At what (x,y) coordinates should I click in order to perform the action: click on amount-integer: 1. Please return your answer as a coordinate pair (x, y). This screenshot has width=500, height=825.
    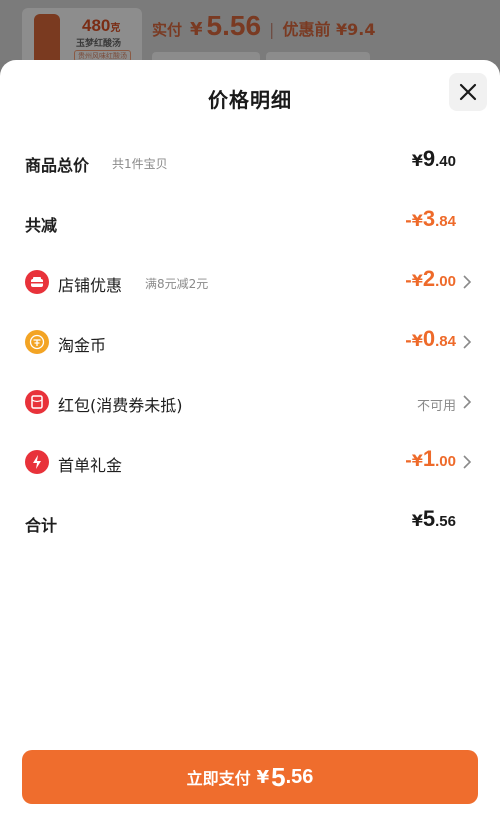
    Looking at the image, I should click on (429, 458).